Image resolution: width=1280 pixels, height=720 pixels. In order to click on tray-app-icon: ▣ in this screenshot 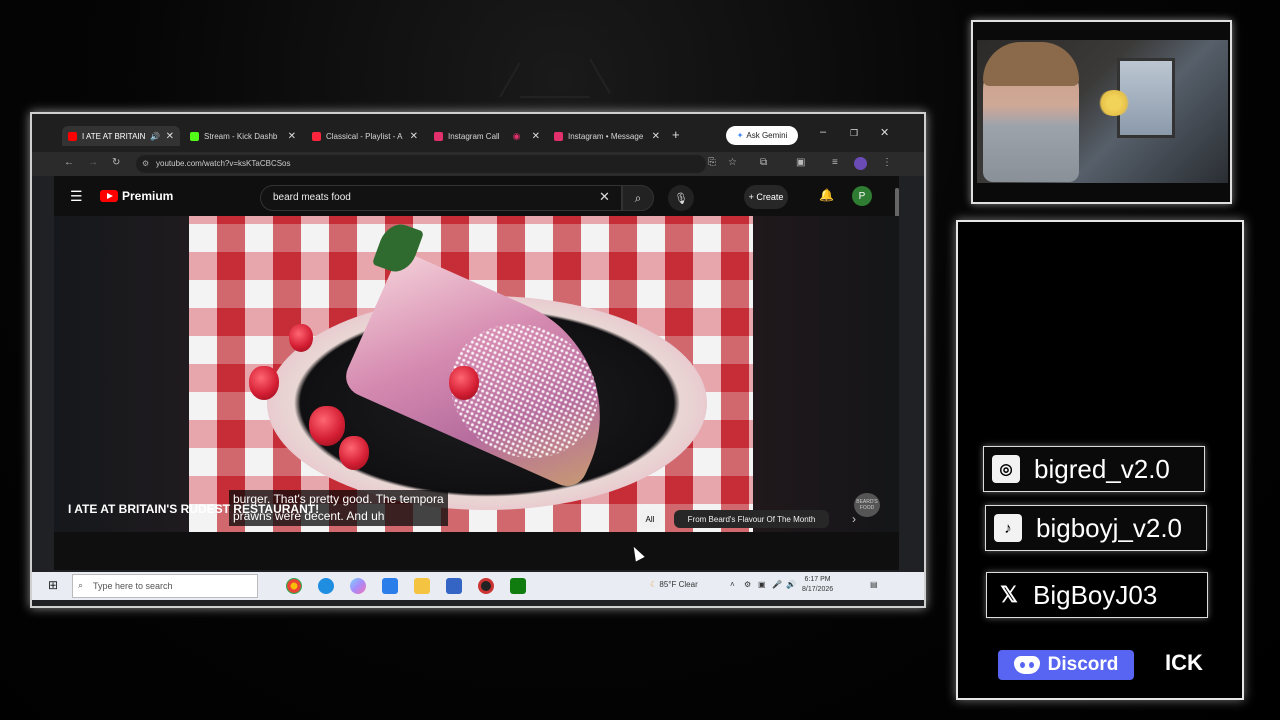, I will do `click(762, 584)`.